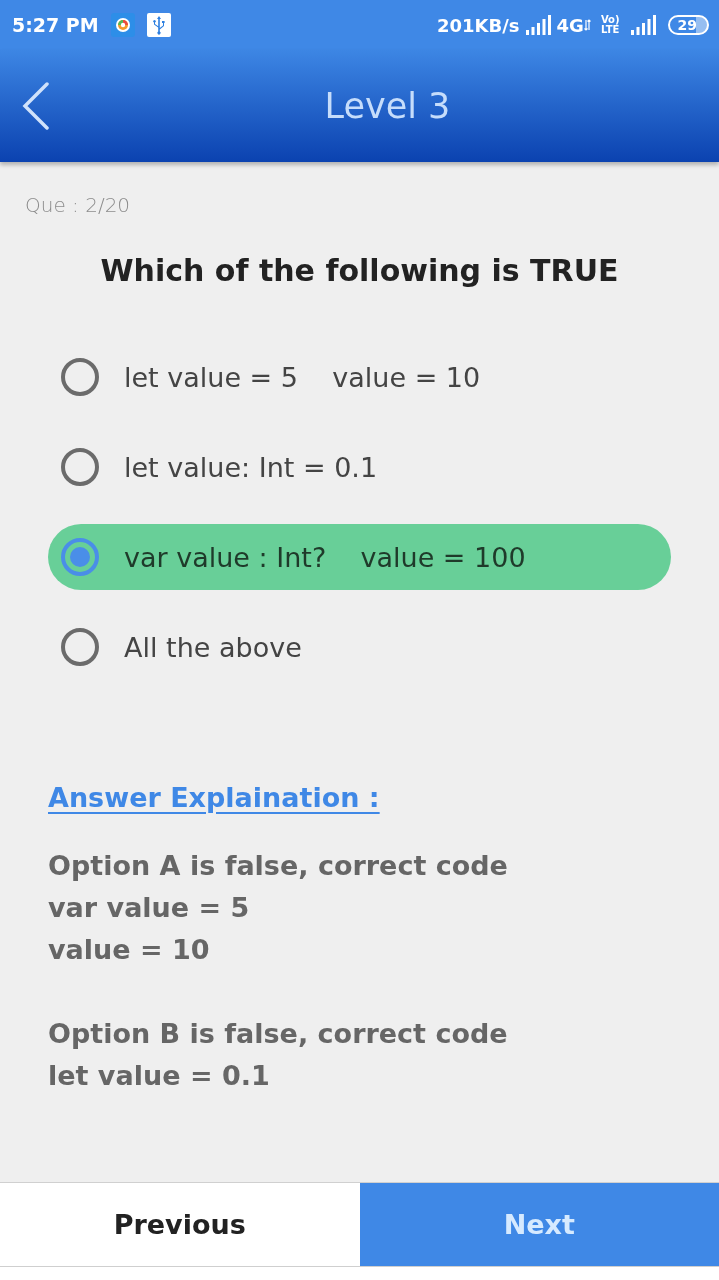  What do you see at coordinates (359, 557) in the screenshot?
I see `answer-option: var value : Int? value = 100` at bounding box center [359, 557].